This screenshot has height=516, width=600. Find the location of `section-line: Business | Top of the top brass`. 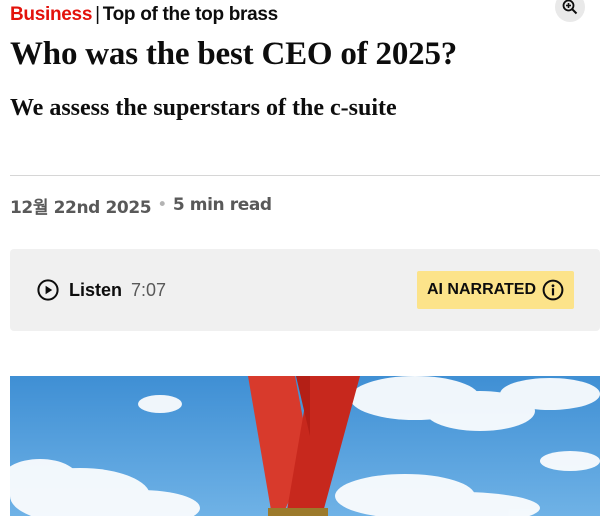

section-line: Business | Top of the top brass is located at coordinates (144, 15).